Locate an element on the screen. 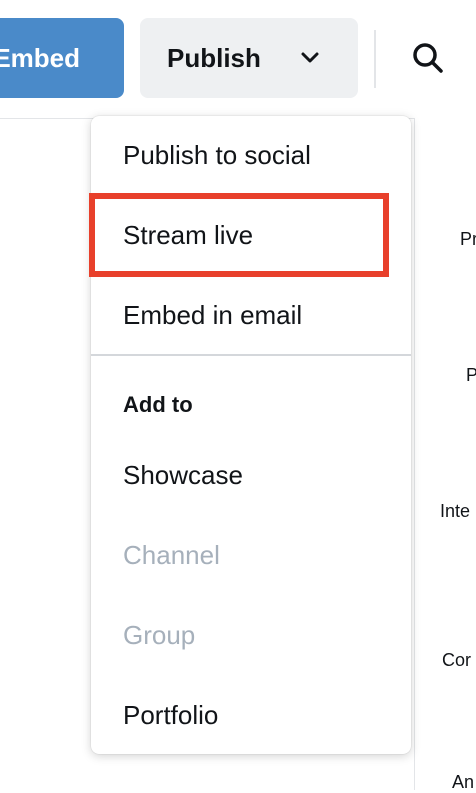  menu-item-channel: Channel is located at coordinates (171, 555).